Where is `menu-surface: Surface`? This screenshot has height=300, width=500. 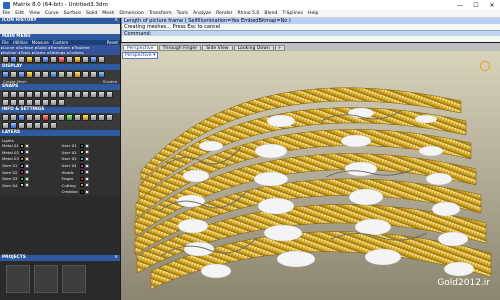 menu-surface: Surface is located at coordinates (72, 13).